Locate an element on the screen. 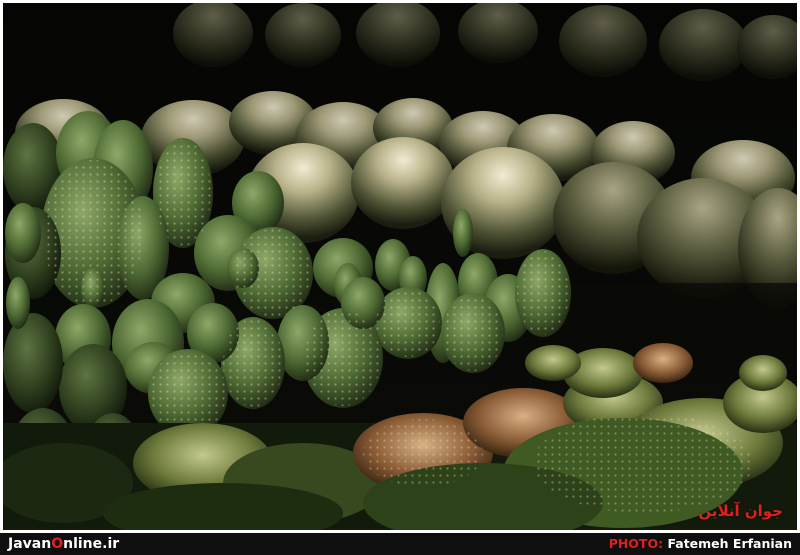 The image size is (800, 555). site-name-part1: Javan is located at coordinates (30, 544).